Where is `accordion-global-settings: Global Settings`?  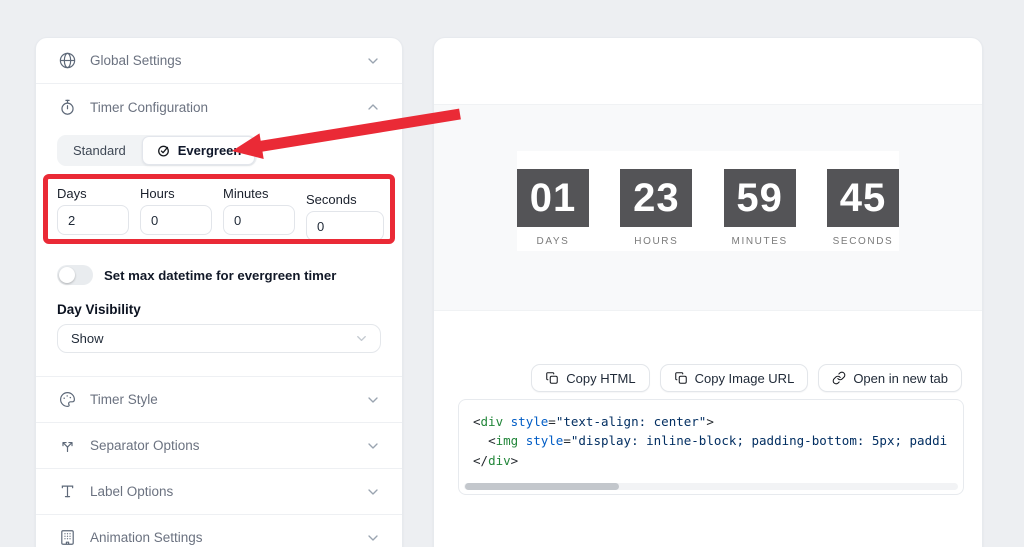
accordion-global-settings: Global Settings is located at coordinates (219, 61).